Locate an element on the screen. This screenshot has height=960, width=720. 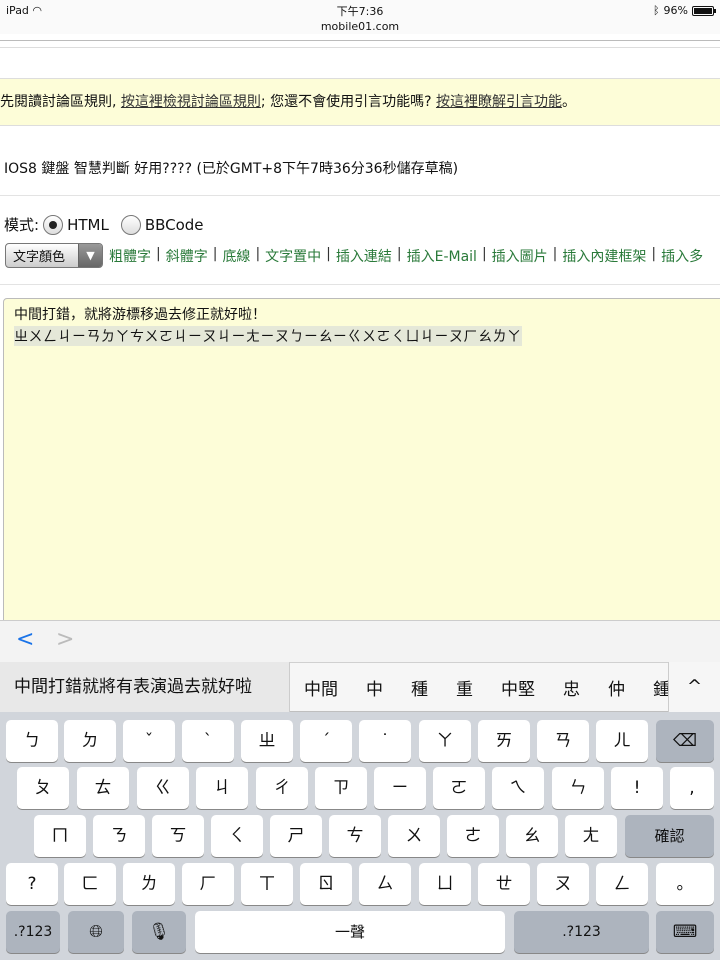
key: ㄋ is located at coordinates (119, 836).